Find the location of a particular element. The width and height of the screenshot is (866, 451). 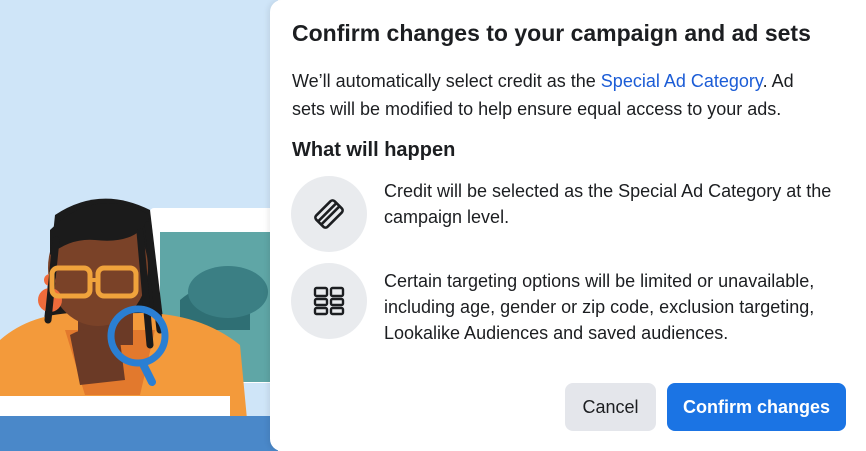

what-will-happen-heading: What will happen is located at coordinates (374, 150).